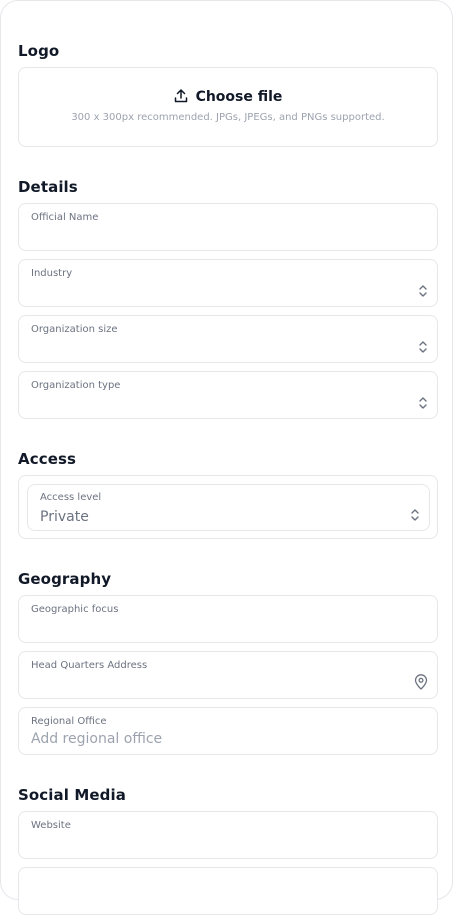 This screenshot has height=915, width=455. Describe the element at coordinates (48, 187) in the screenshot. I see `section-title-details: Details` at that location.